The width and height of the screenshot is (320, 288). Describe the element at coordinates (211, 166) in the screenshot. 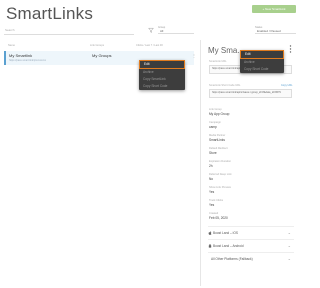

I see `field-value: 2h` at that location.